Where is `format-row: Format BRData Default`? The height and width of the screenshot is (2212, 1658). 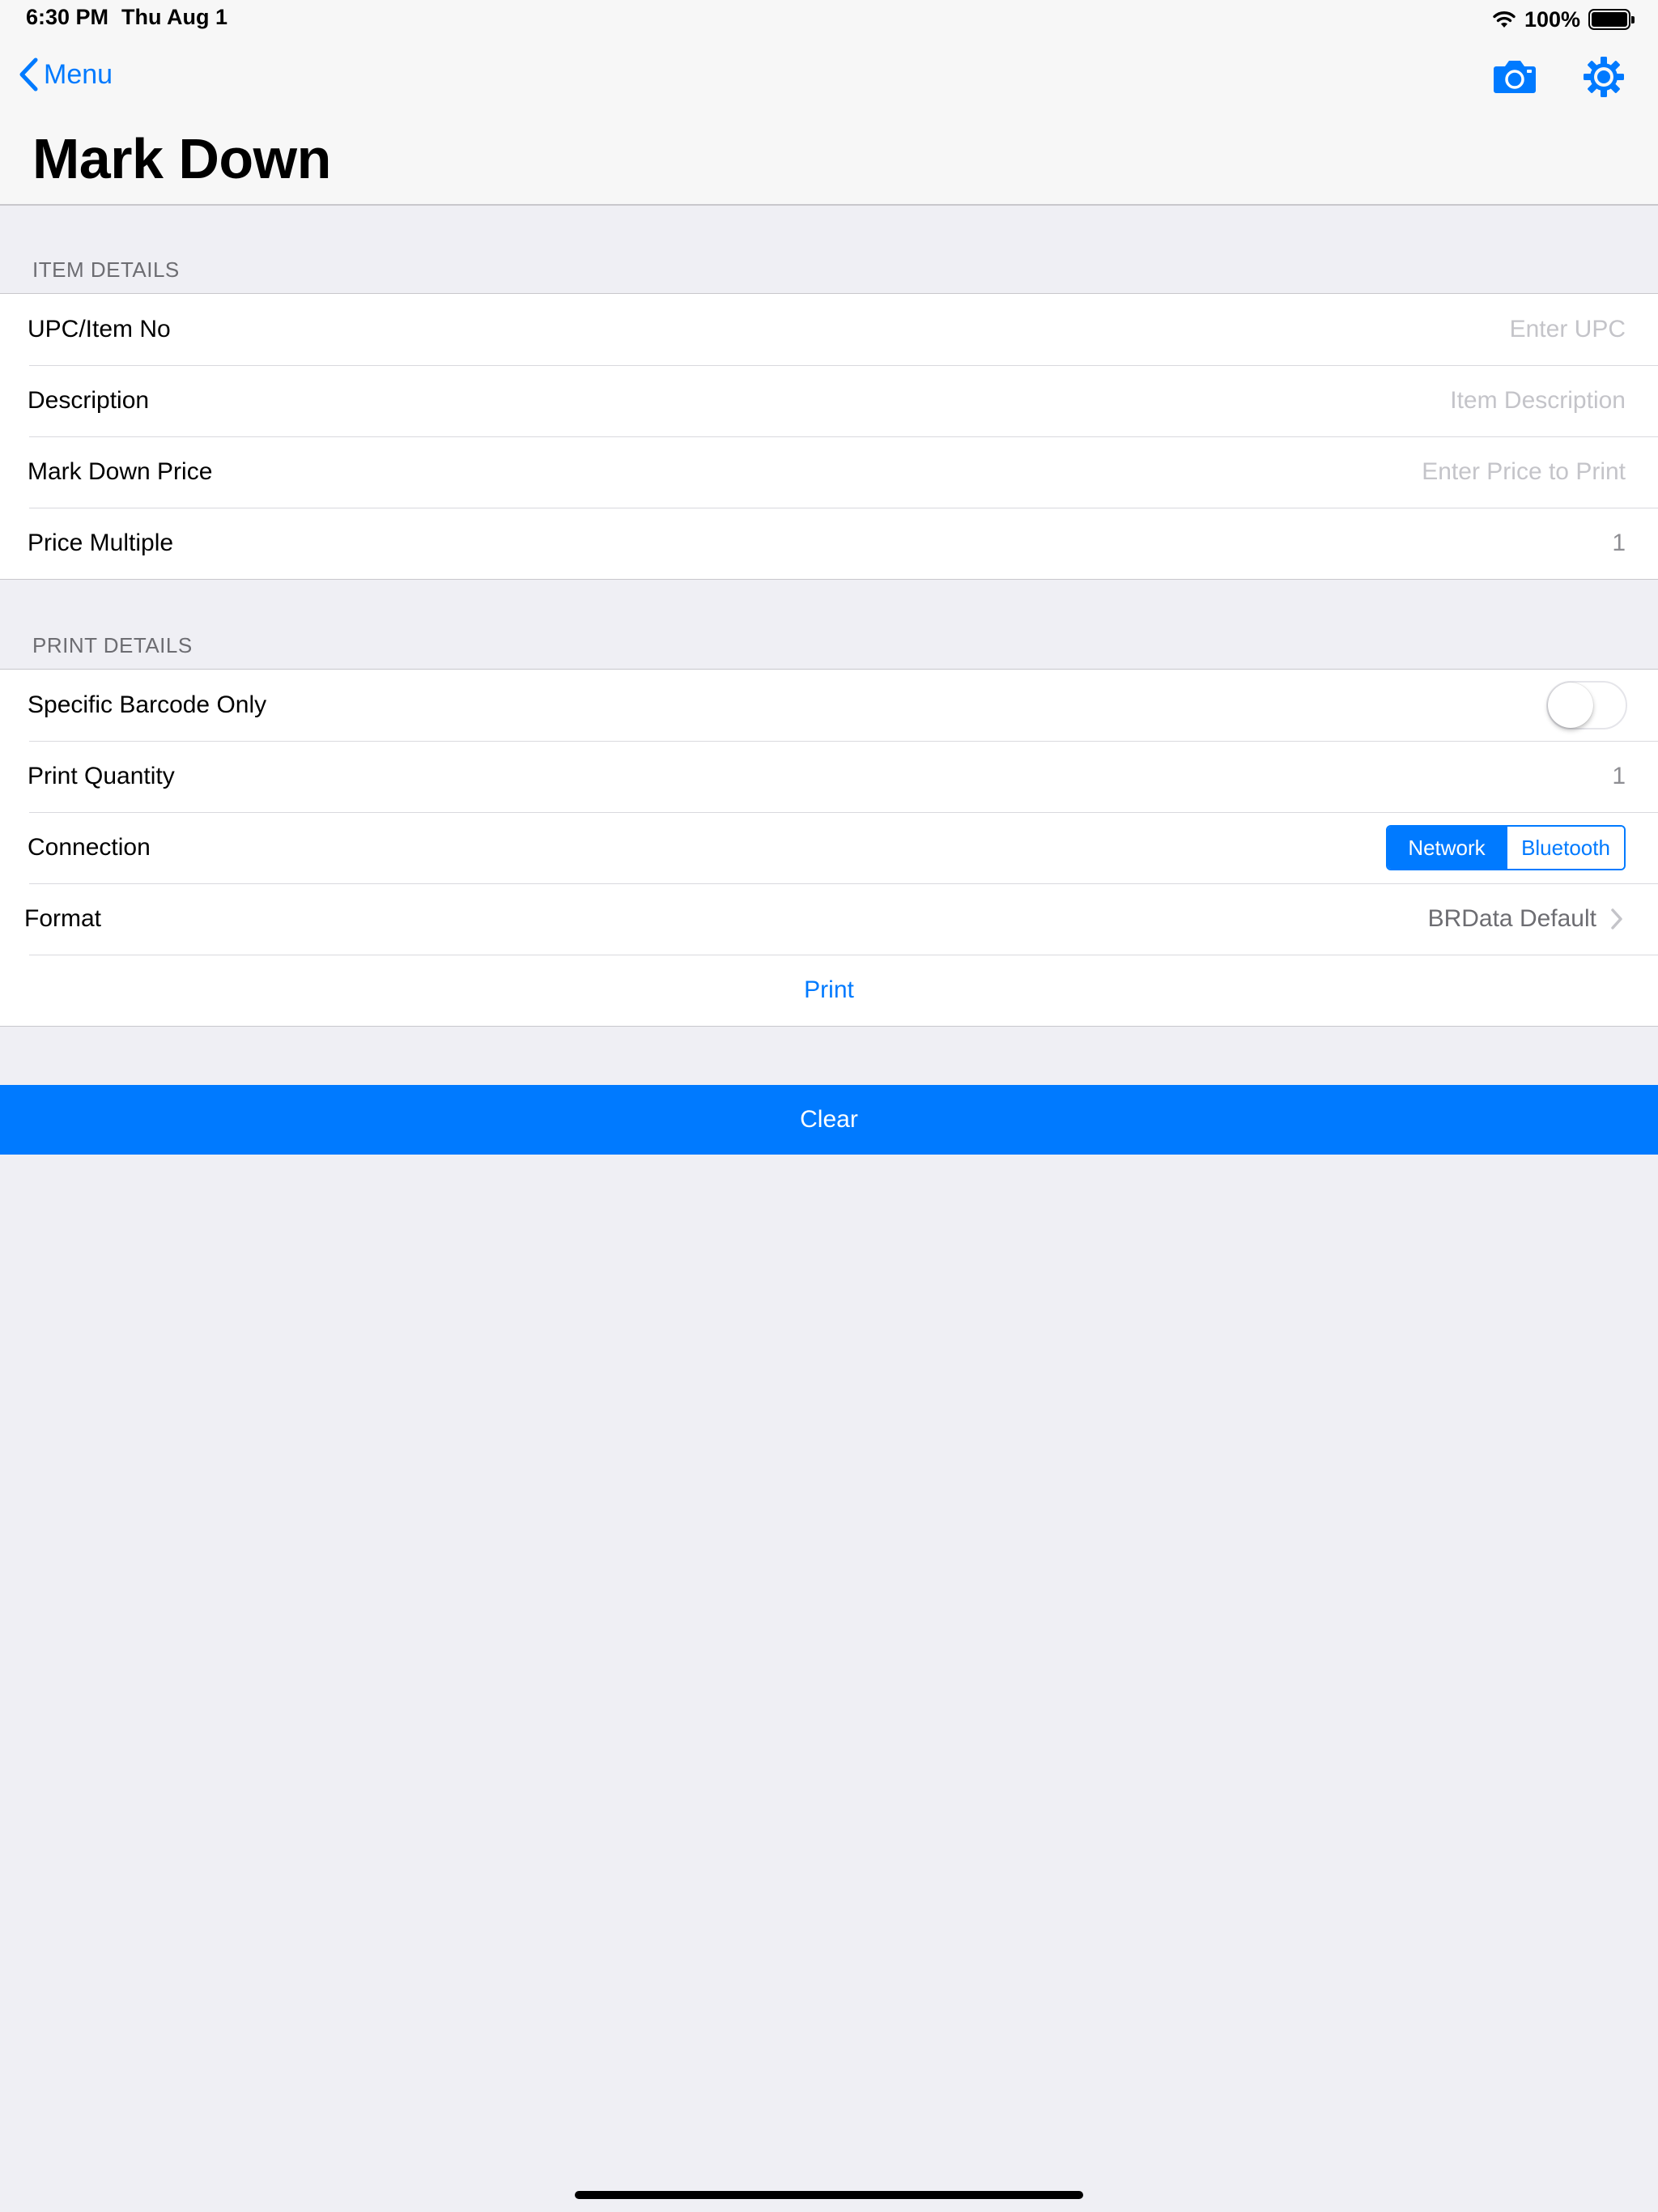 format-row: Format BRData Default is located at coordinates (829, 919).